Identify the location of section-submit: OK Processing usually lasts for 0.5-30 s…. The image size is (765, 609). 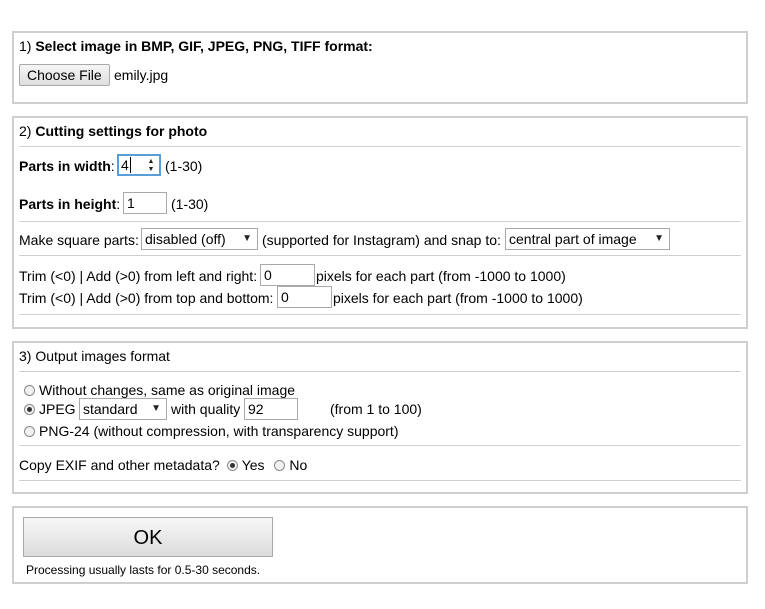
(380, 545).